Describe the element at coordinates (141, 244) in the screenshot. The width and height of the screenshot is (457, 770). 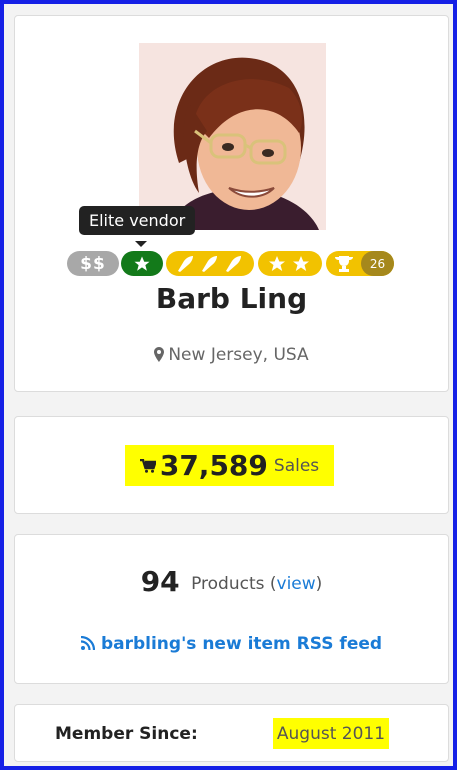
I see `tooltip-arrow` at that location.